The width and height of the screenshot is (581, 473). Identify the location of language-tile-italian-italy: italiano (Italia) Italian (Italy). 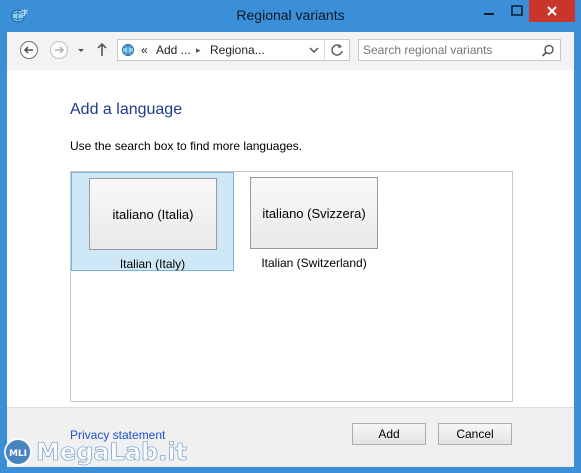
(152, 221).